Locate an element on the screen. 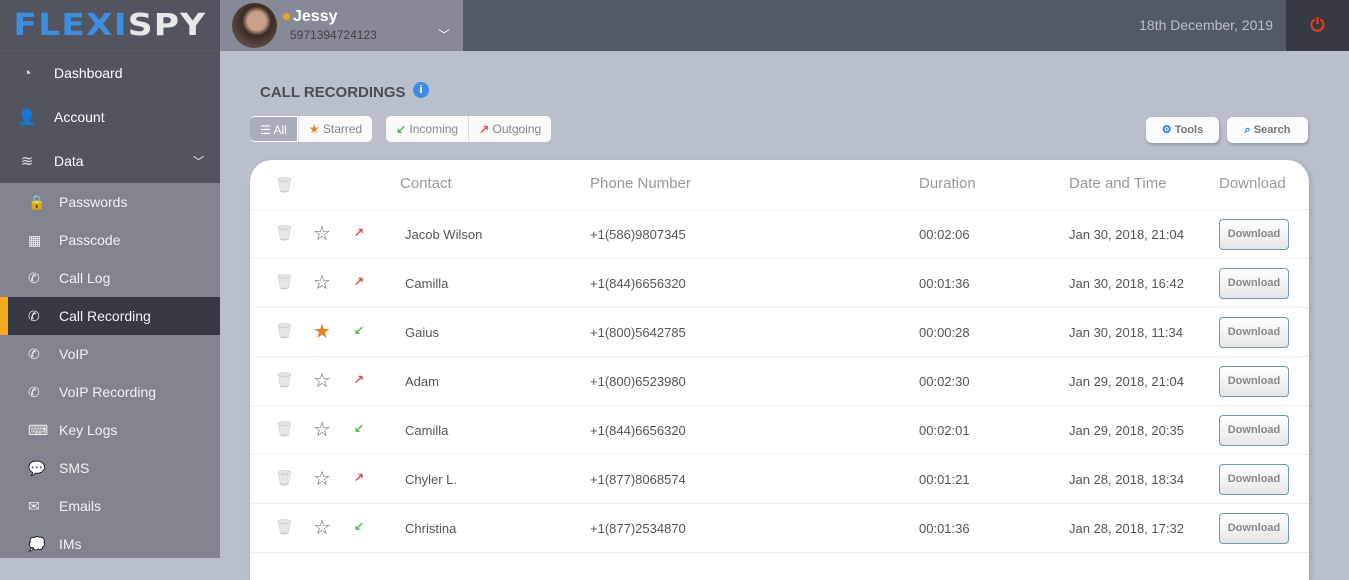 The height and width of the screenshot is (580, 1349). filter-starred: ★ Starred is located at coordinates (334, 129).